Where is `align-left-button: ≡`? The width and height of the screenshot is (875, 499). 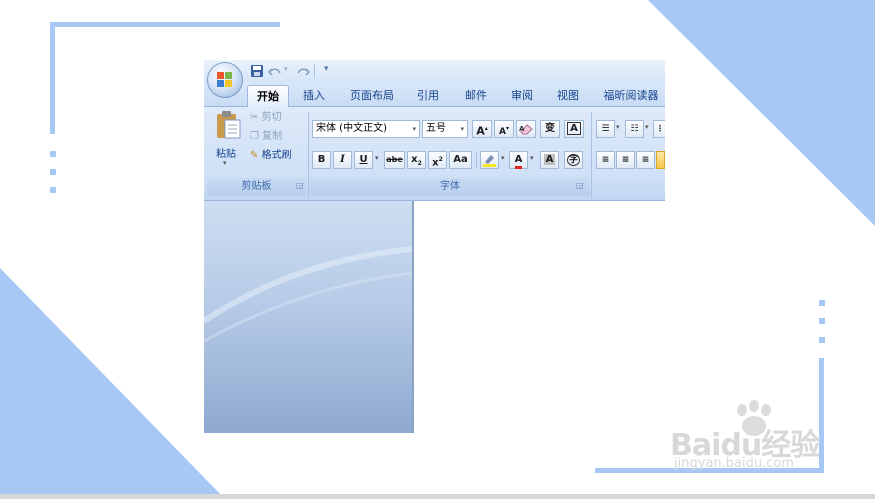 align-left-button: ≡ is located at coordinates (605, 160).